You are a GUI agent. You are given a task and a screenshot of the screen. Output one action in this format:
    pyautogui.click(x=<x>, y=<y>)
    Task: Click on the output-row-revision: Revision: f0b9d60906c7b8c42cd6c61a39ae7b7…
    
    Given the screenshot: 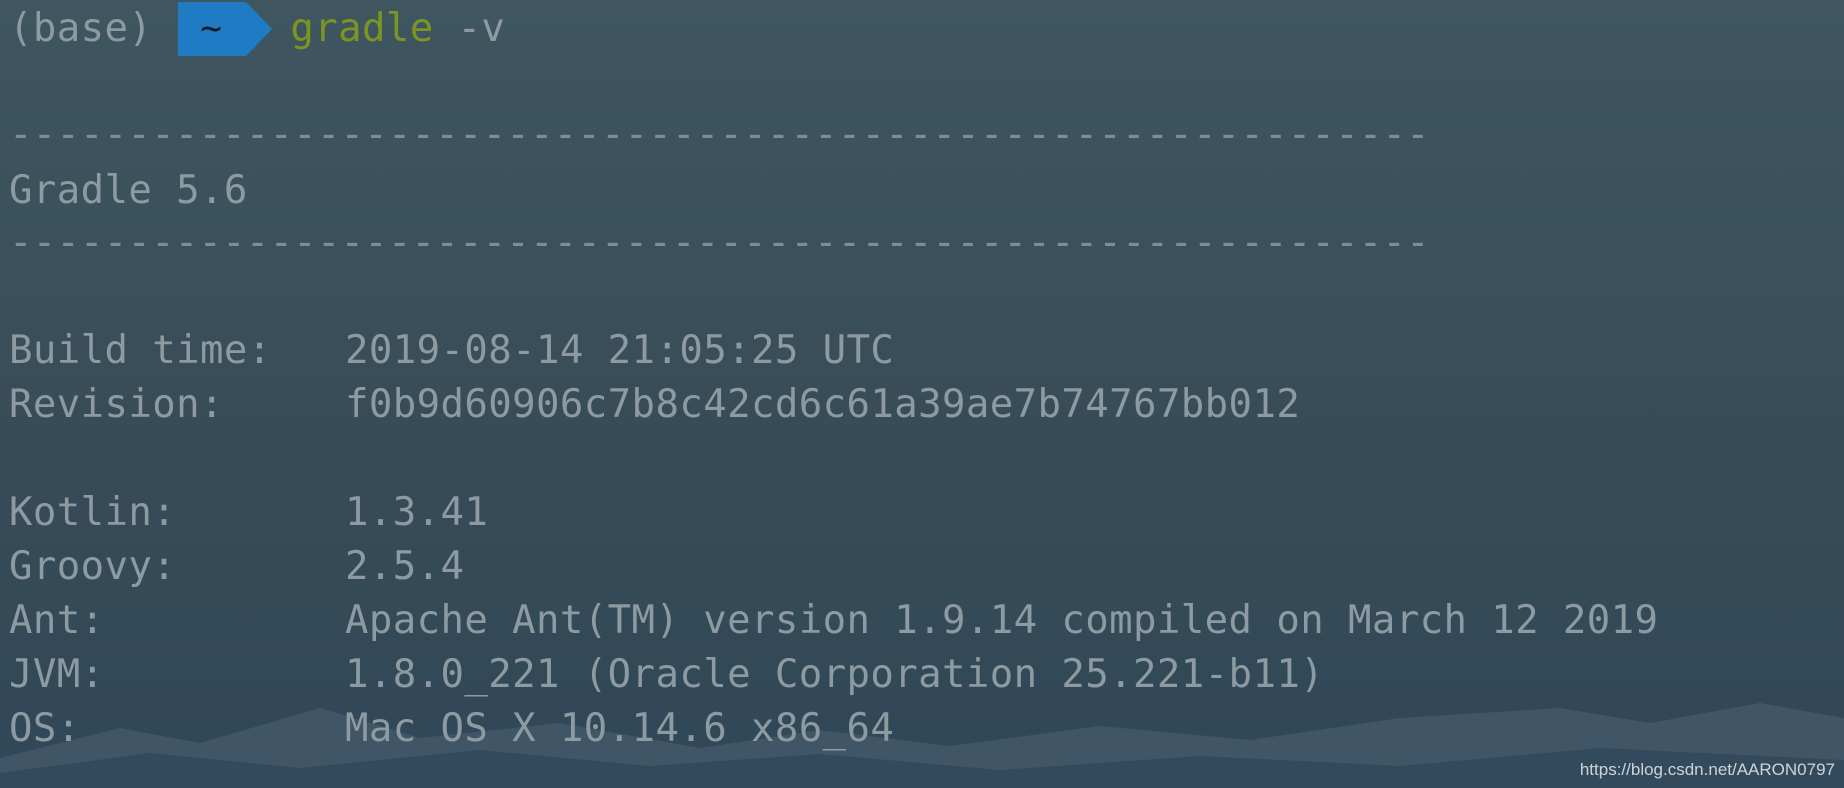 What is the action you would take?
    pyautogui.click(x=654, y=405)
    